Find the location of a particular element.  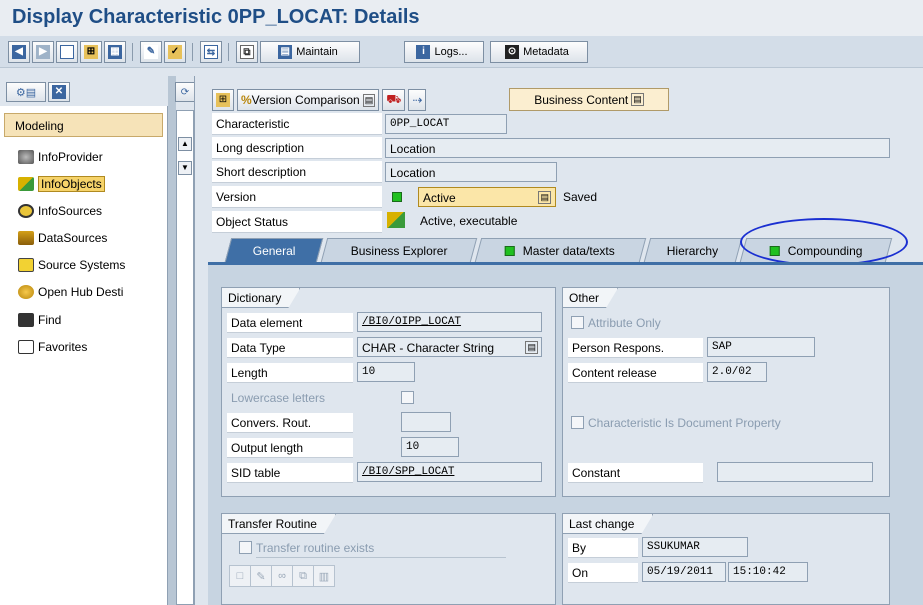

hierarchy-display-button: ⊞ is located at coordinates (223, 100).